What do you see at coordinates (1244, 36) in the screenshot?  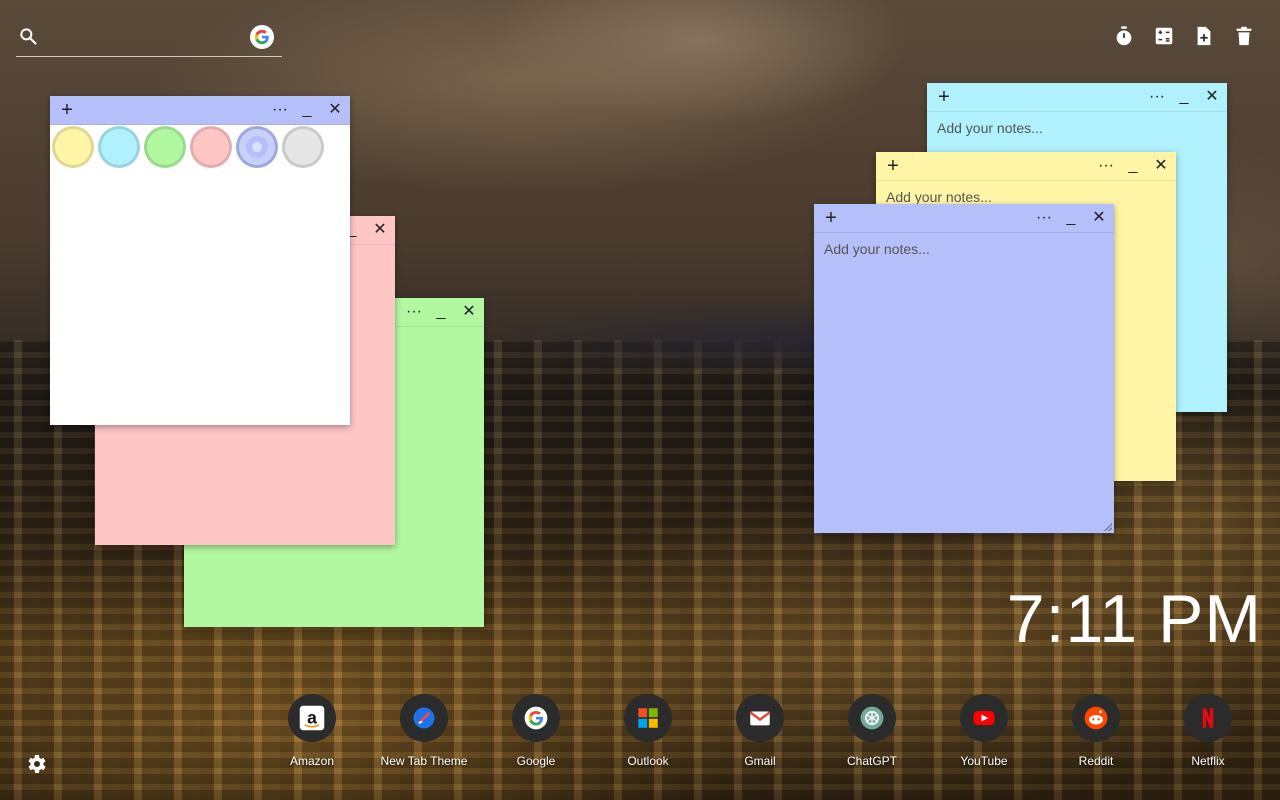 I see `trash-icon` at bounding box center [1244, 36].